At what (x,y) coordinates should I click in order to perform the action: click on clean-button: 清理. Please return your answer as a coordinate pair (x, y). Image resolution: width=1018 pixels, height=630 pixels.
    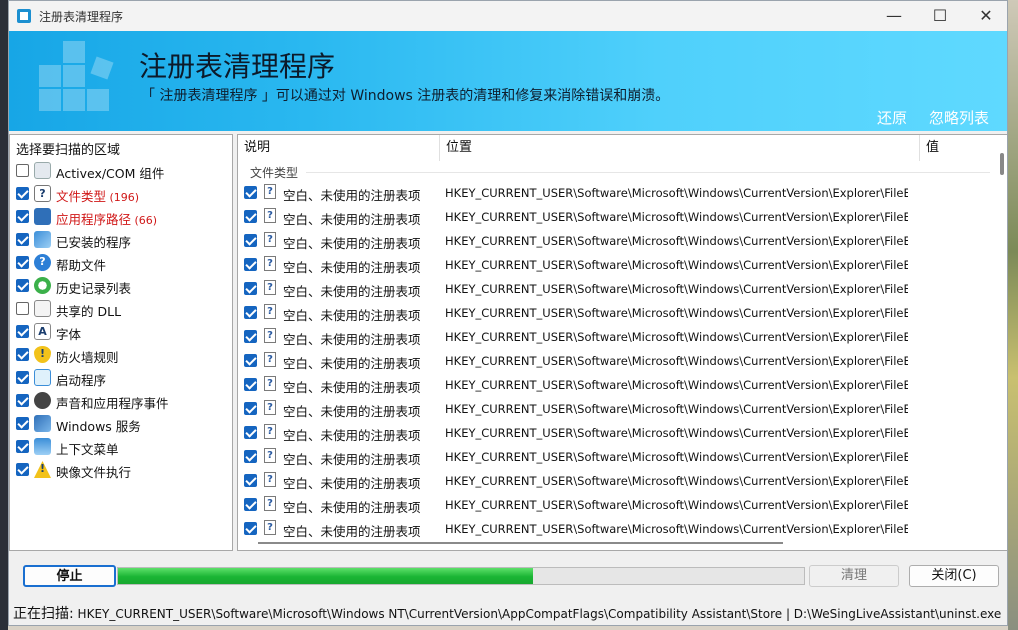
    Looking at the image, I should click on (854, 576).